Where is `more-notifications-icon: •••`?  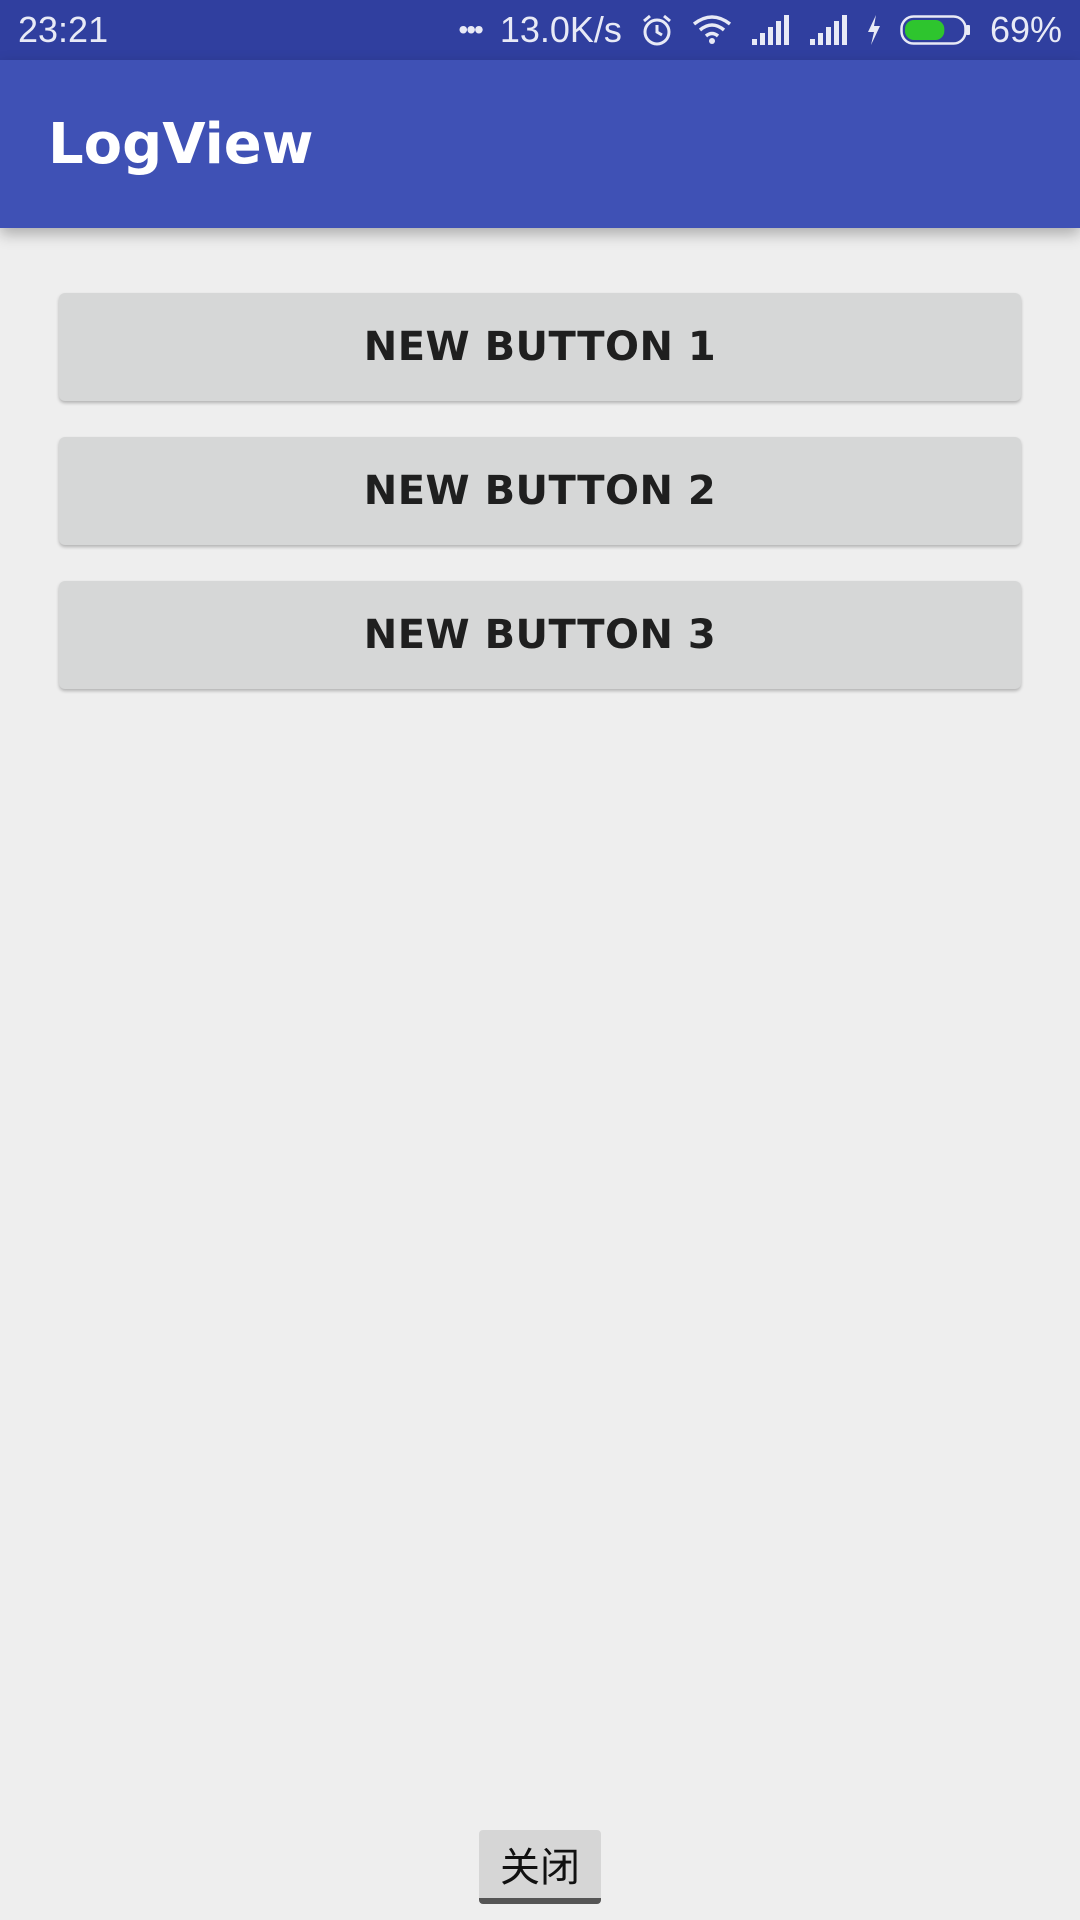 more-notifications-icon: ••• is located at coordinates (470, 29).